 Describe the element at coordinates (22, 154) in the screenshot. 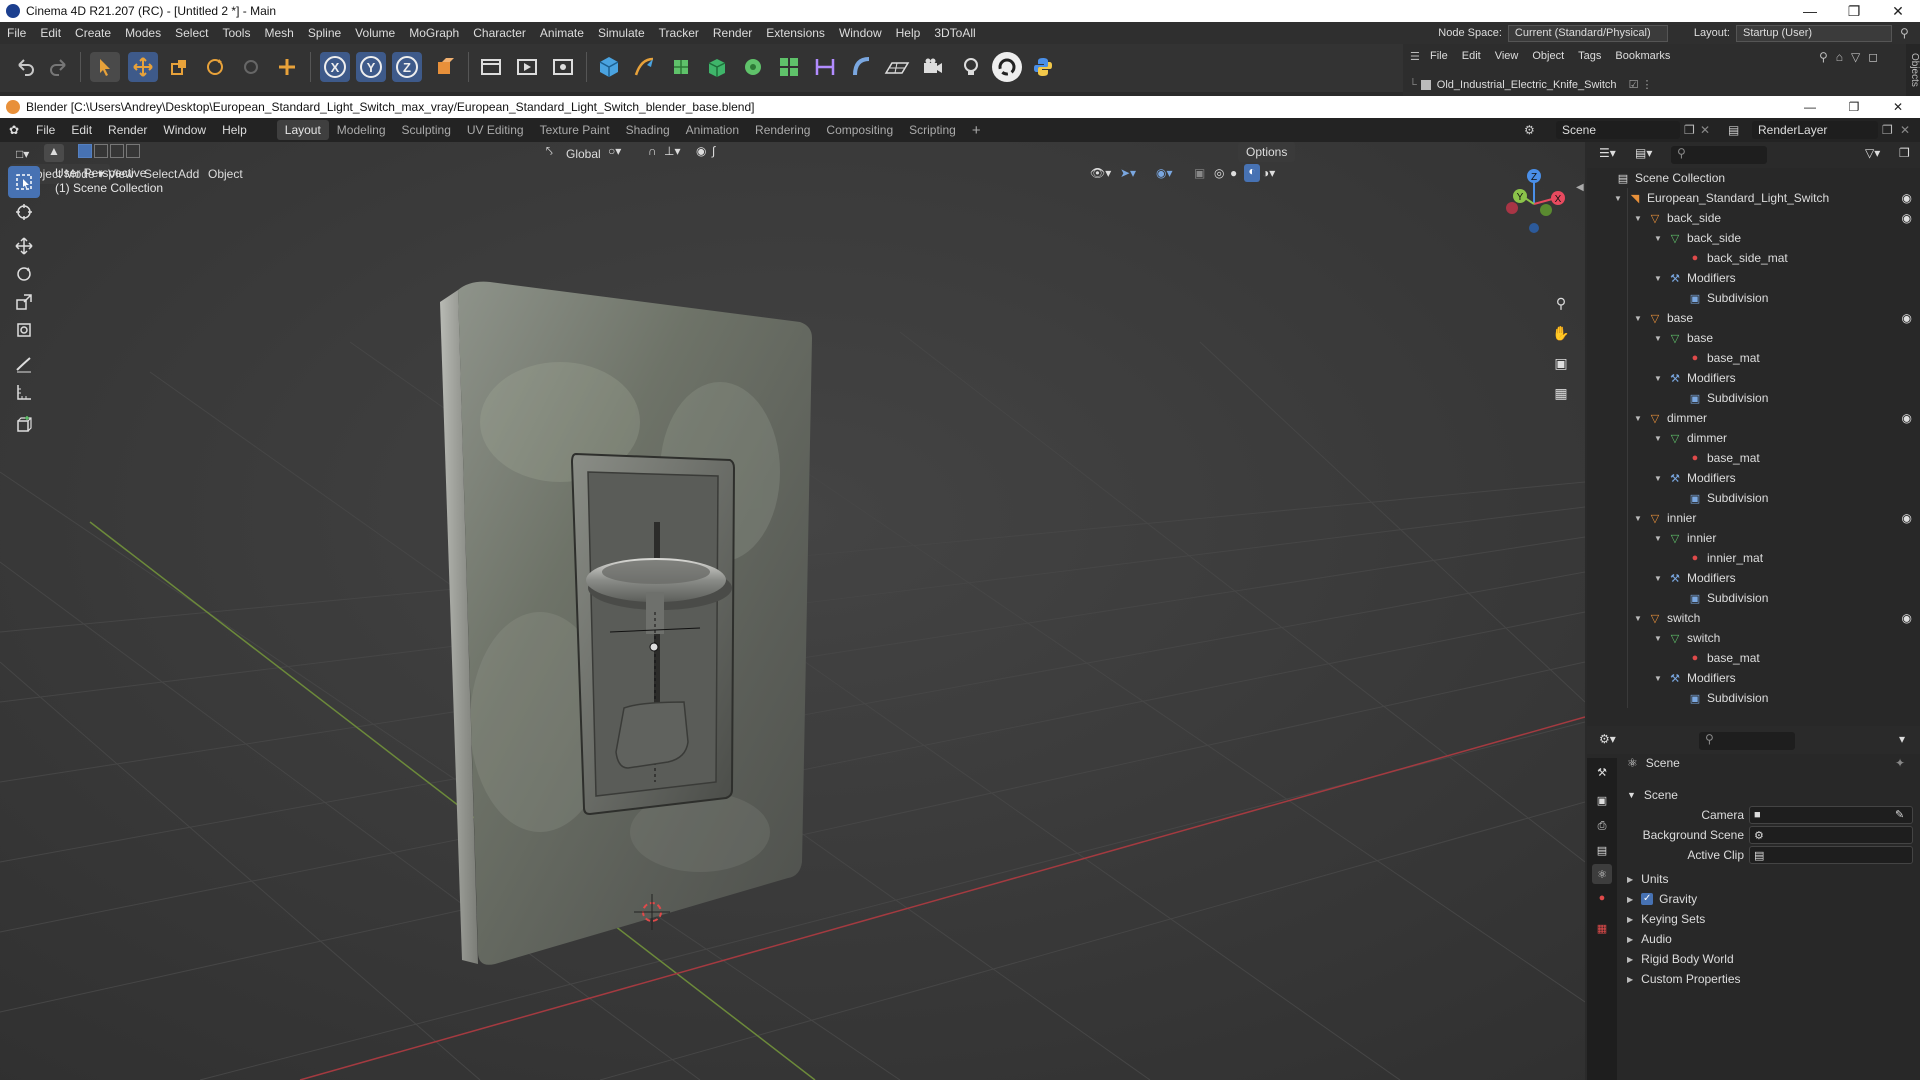

I see `editor-type-icon: □▾` at that location.